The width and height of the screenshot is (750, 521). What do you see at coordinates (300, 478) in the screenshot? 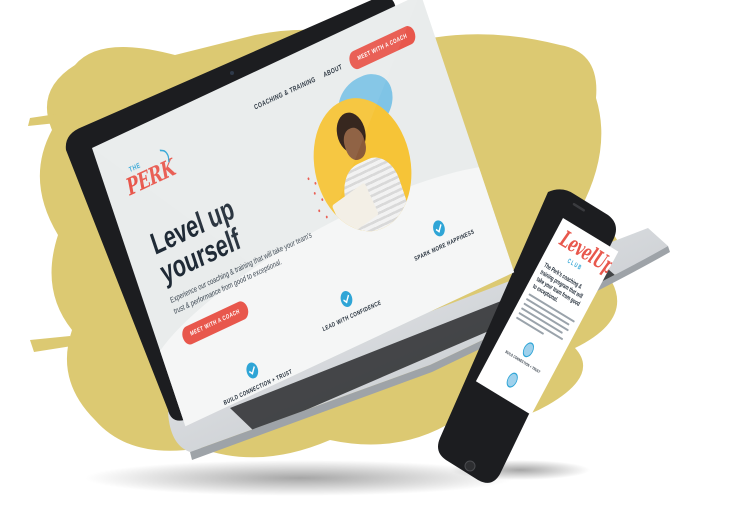
I see `laptop-shadow` at bounding box center [300, 478].